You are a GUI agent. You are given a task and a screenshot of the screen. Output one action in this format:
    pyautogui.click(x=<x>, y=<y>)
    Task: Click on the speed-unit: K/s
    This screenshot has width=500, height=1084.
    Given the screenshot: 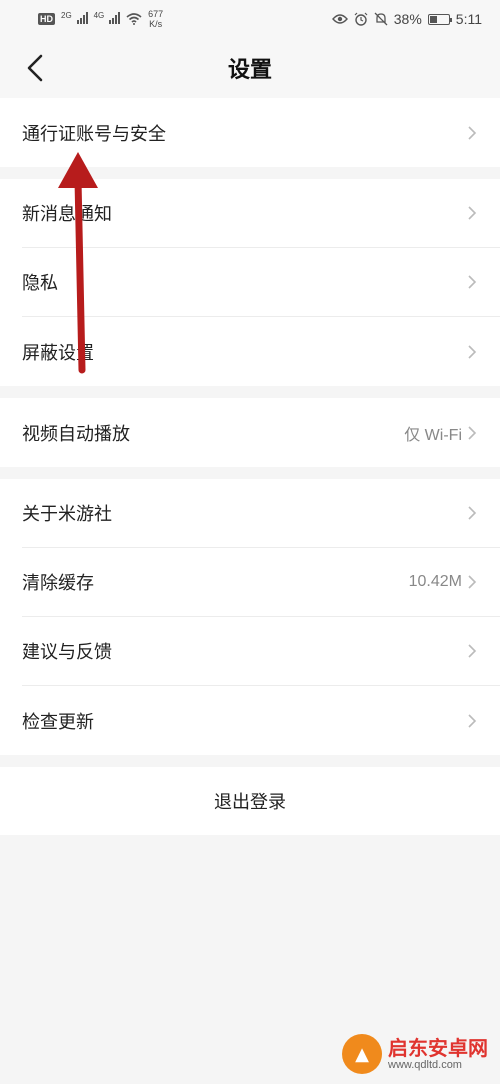 What is the action you would take?
    pyautogui.click(x=156, y=24)
    